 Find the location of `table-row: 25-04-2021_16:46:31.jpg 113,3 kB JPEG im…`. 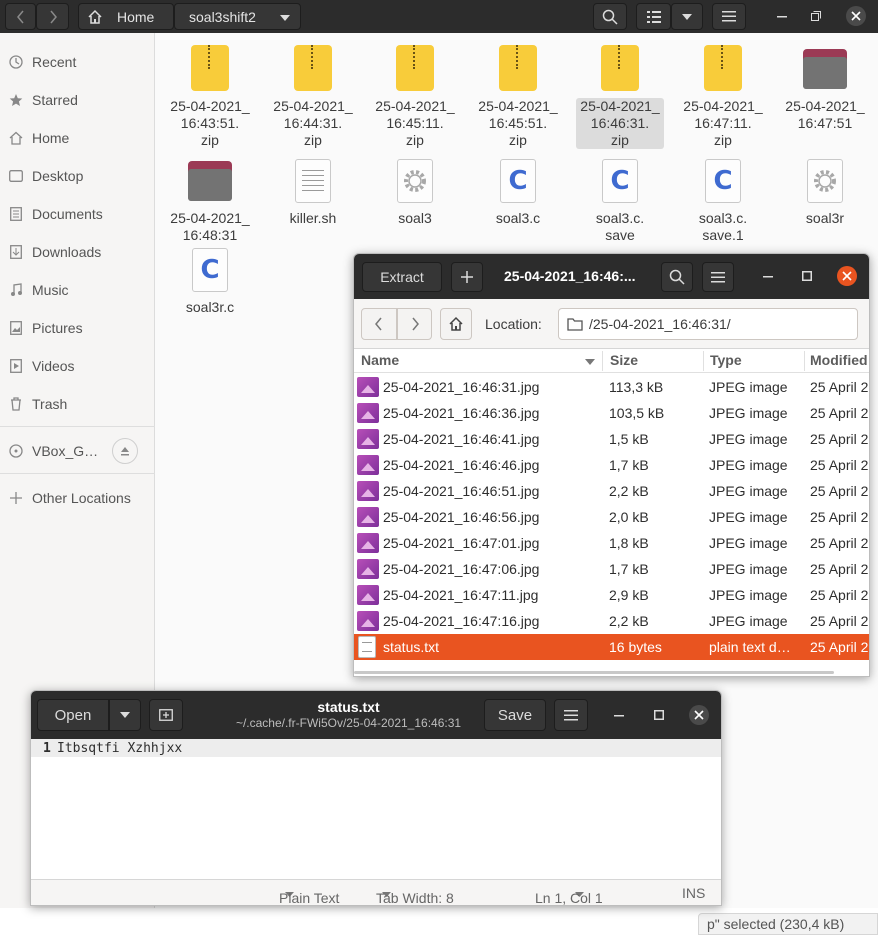

table-row: 25-04-2021_16:46:31.jpg 113,3 kB JPEG im… is located at coordinates (611, 387).